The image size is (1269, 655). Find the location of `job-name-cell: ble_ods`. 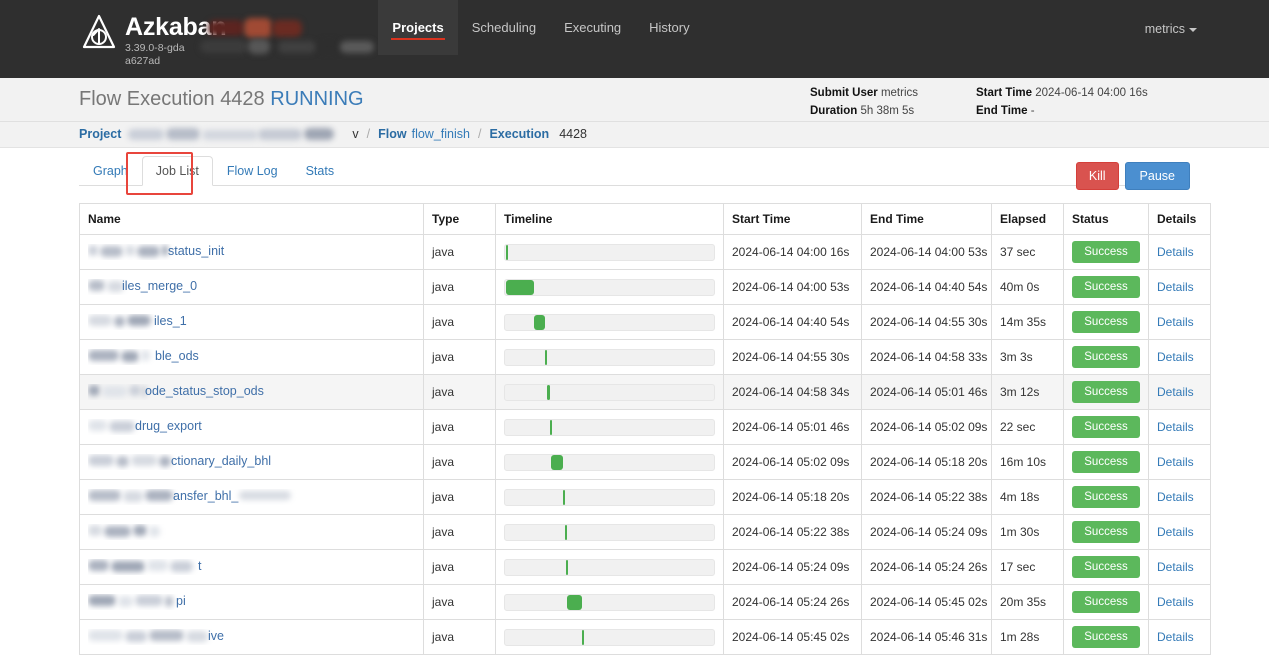

job-name-cell: ble_ods is located at coordinates (251, 357).